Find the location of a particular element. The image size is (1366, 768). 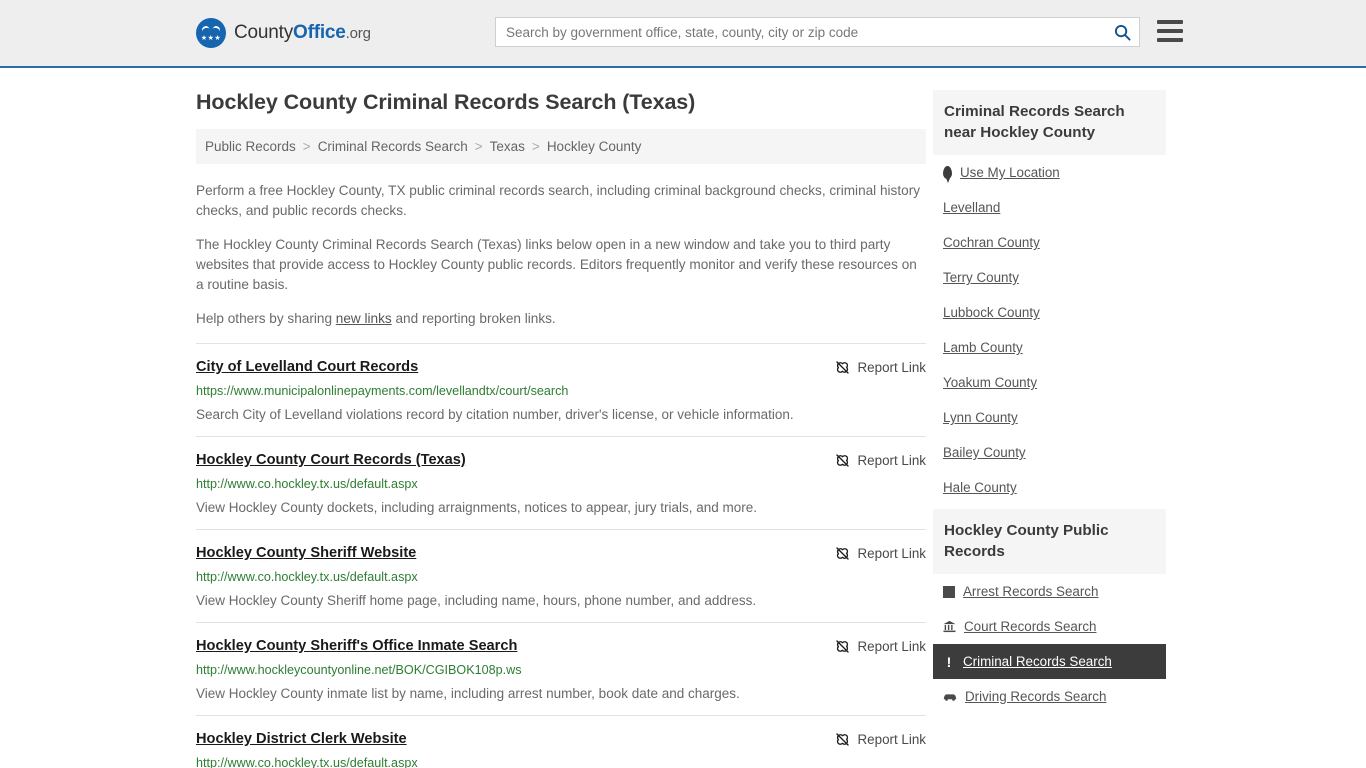

nearby-item-label: Yoakum County is located at coordinates (990, 382).